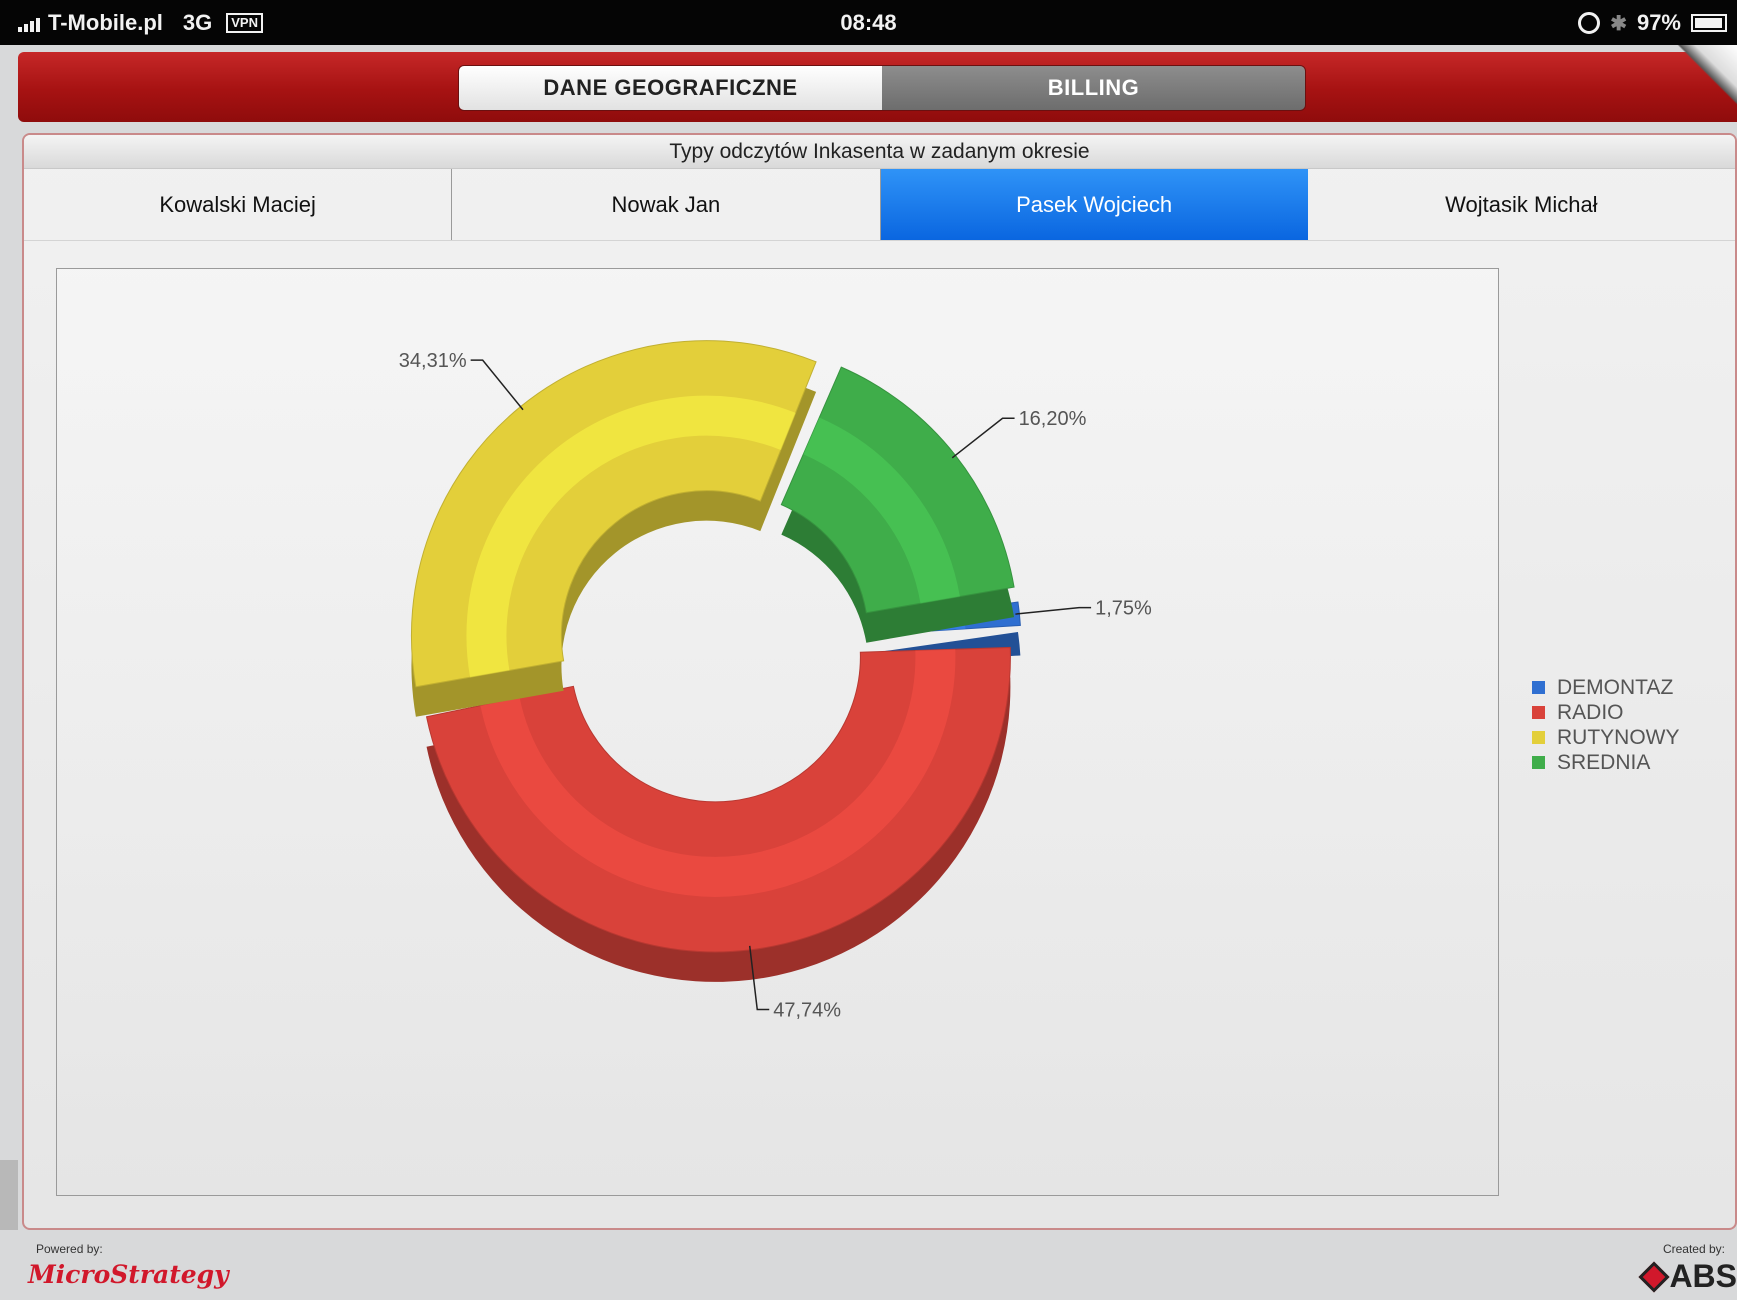 The image size is (1737, 1300). Describe the element at coordinates (1053, 419) in the screenshot. I see `data-label-srednia: 16,20%` at that location.